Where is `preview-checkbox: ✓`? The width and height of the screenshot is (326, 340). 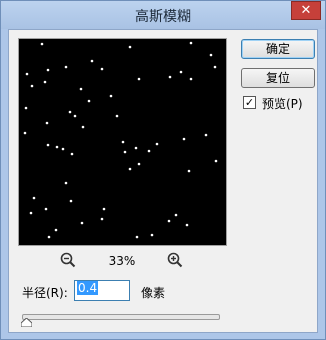
preview-checkbox: ✓ is located at coordinates (249, 102).